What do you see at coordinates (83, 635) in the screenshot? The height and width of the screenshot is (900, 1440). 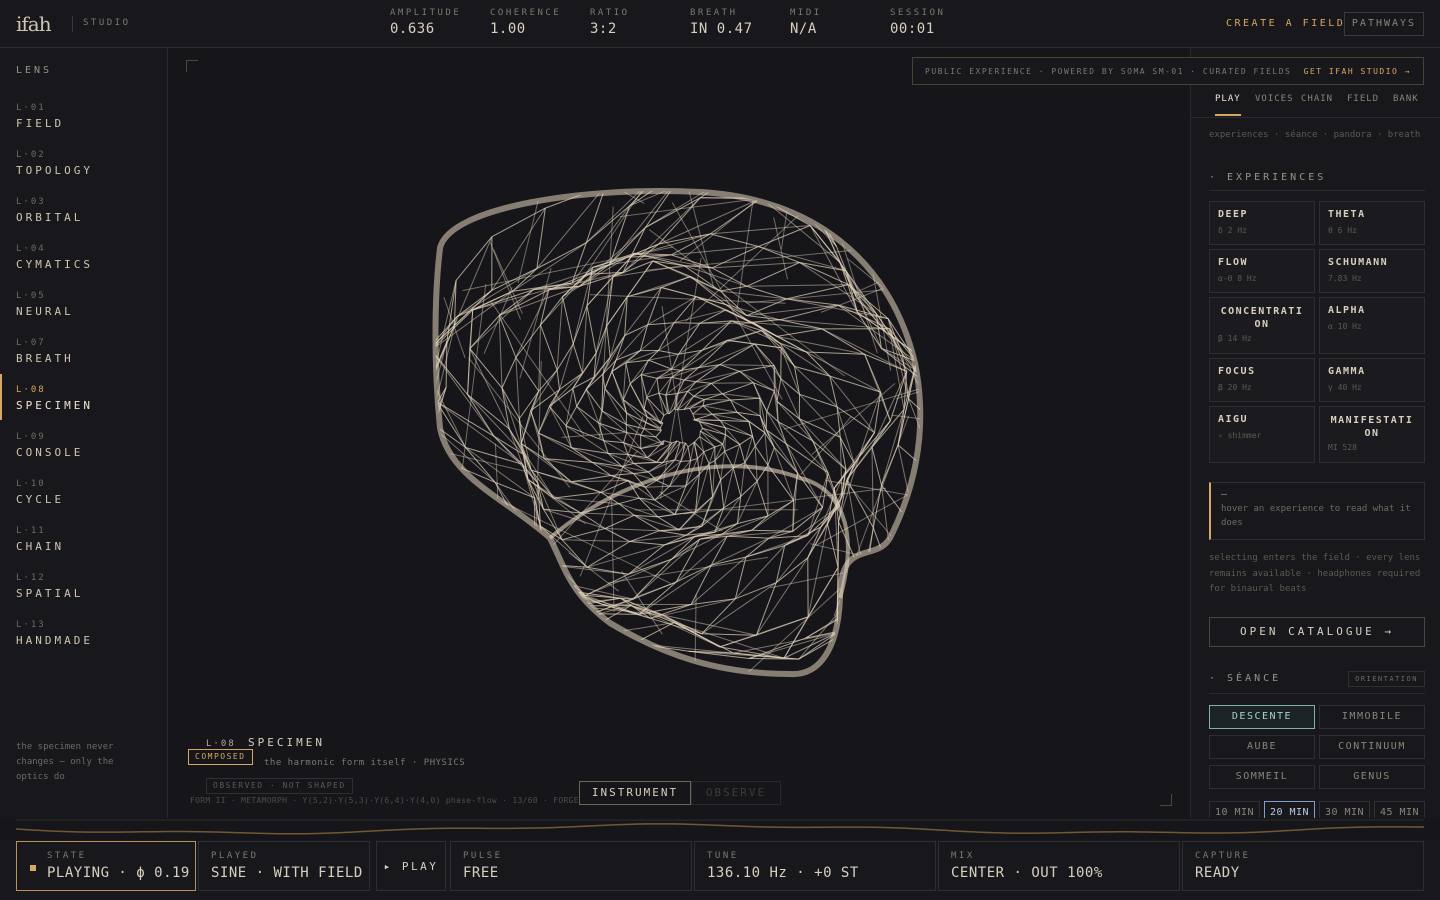 I see `lens-item-handmade: L·13 HANDMADE` at bounding box center [83, 635].